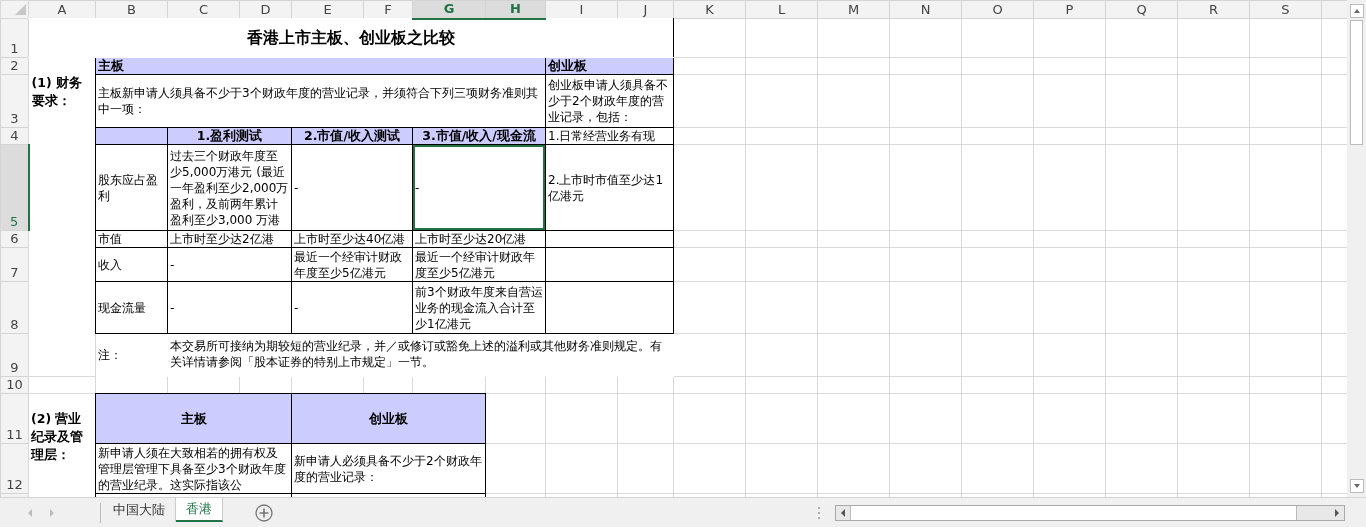 This screenshot has width=1366, height=527. Describe the element at coordinates (1069, 9) in the screenshot. I see `column-header: P` at that location.